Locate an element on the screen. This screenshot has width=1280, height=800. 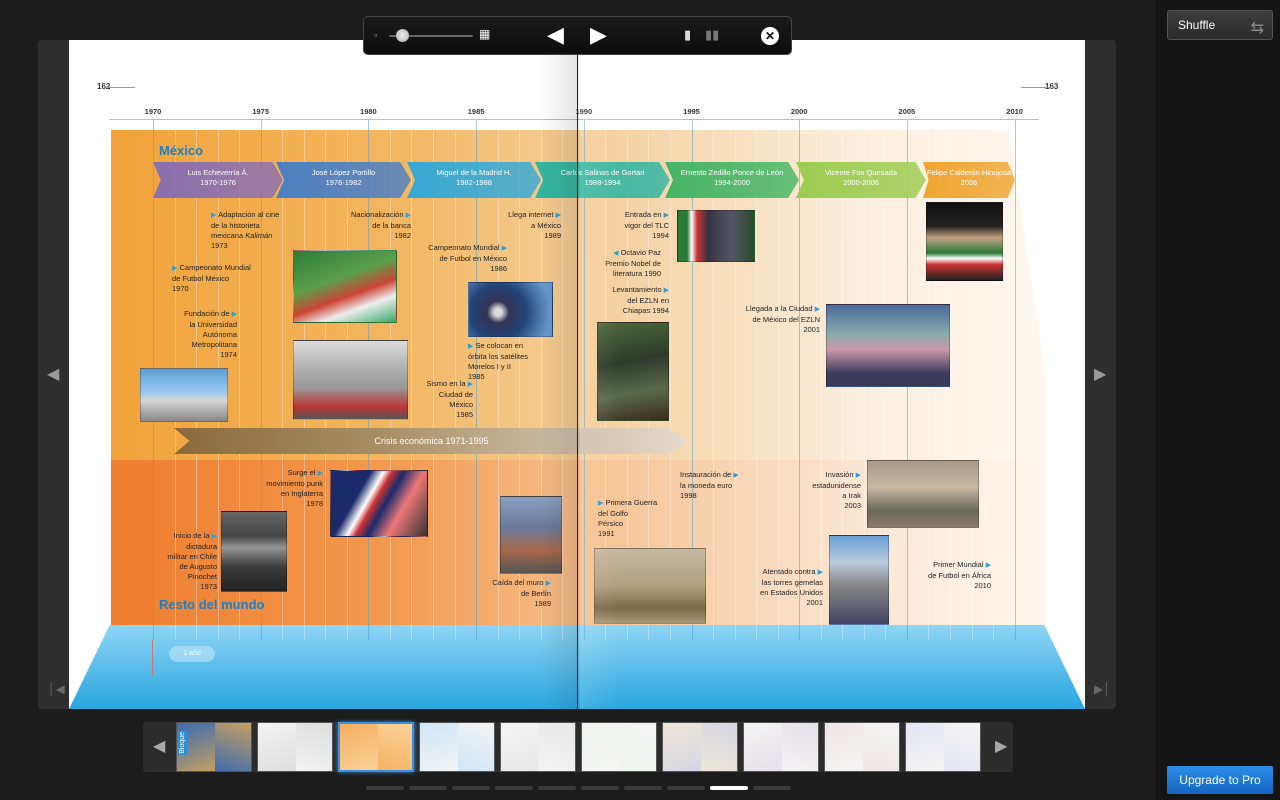
president-name: Luis Echeverría Á. is located at coordinates (218, 172).